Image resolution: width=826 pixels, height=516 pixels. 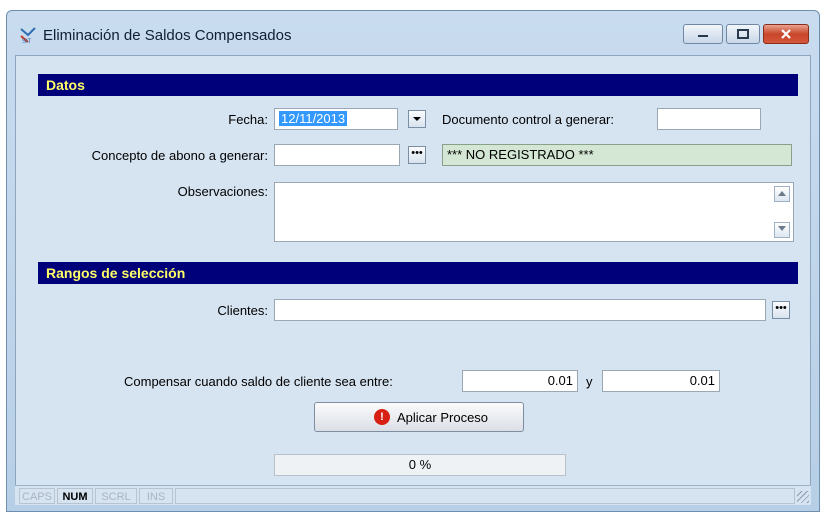 I want to click on title-bar: SIT Eliminación de Saldos Compensados, so click(x=413, y=33).